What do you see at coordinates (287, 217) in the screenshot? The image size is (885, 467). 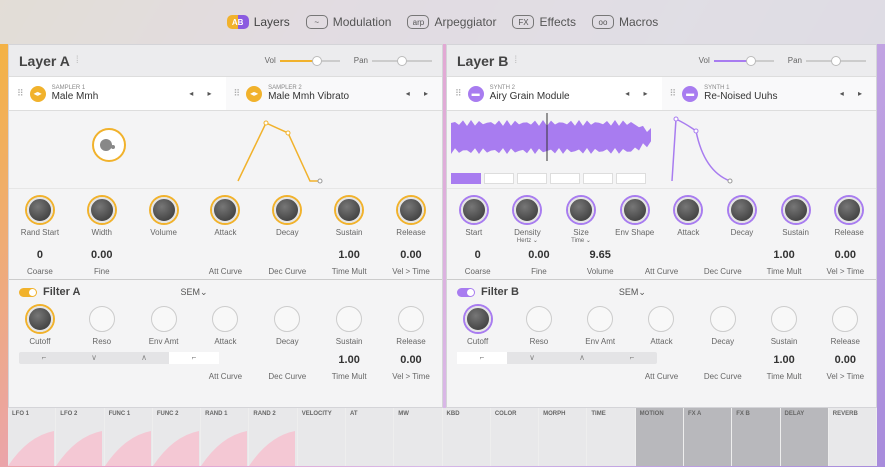 I see `knob-decay: Decay` at bounding box center [287, 217].